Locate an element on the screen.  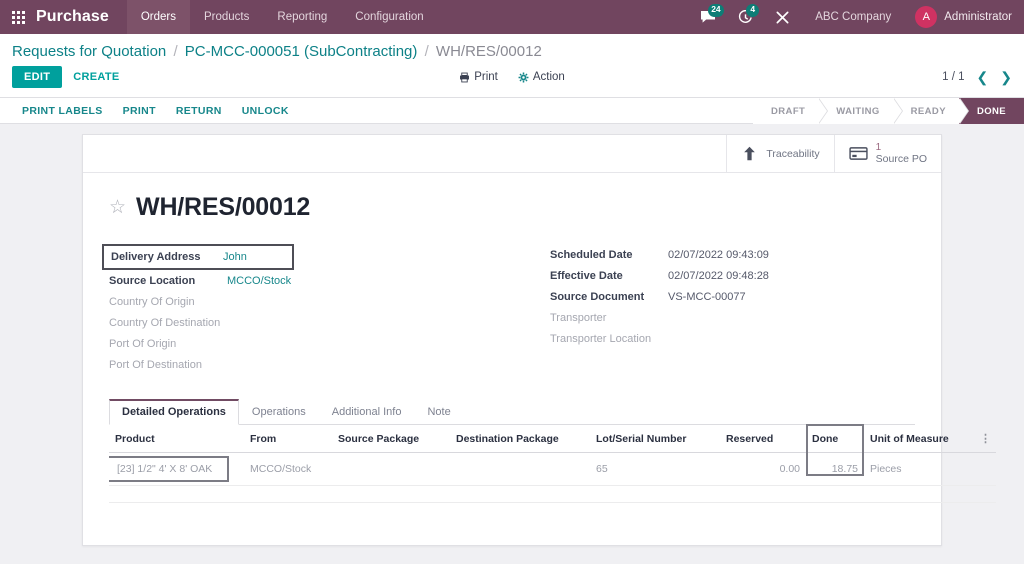
optional-columns-toggle: ⋮ is located at coordinates (985, 439).